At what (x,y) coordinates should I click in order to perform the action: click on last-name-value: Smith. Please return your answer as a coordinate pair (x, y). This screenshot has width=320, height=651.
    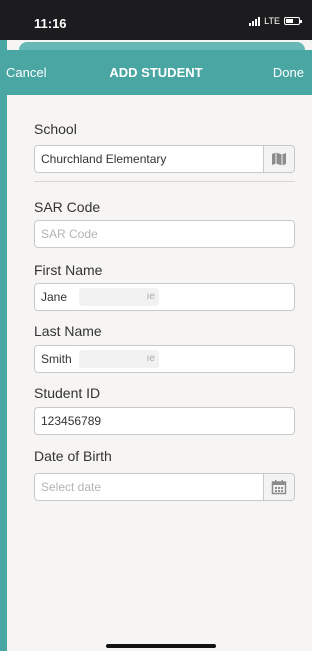
    Looking at the image, I should click on (56, 359).